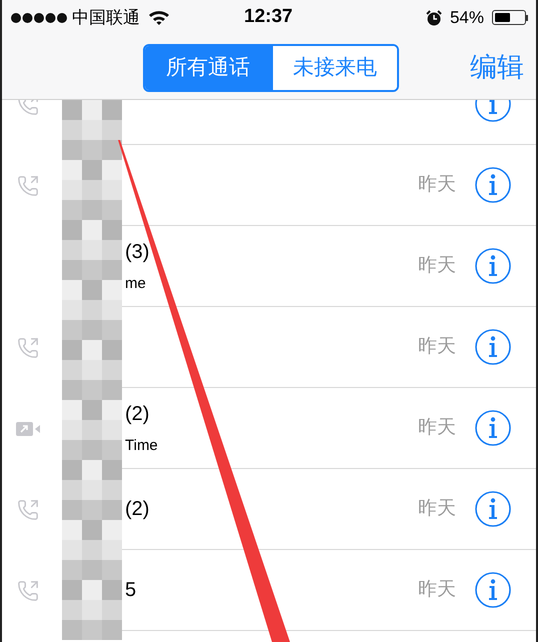  Describe the element at coordinates (131, 590) in the screenshot. I see `contact-name: 5` at that location.